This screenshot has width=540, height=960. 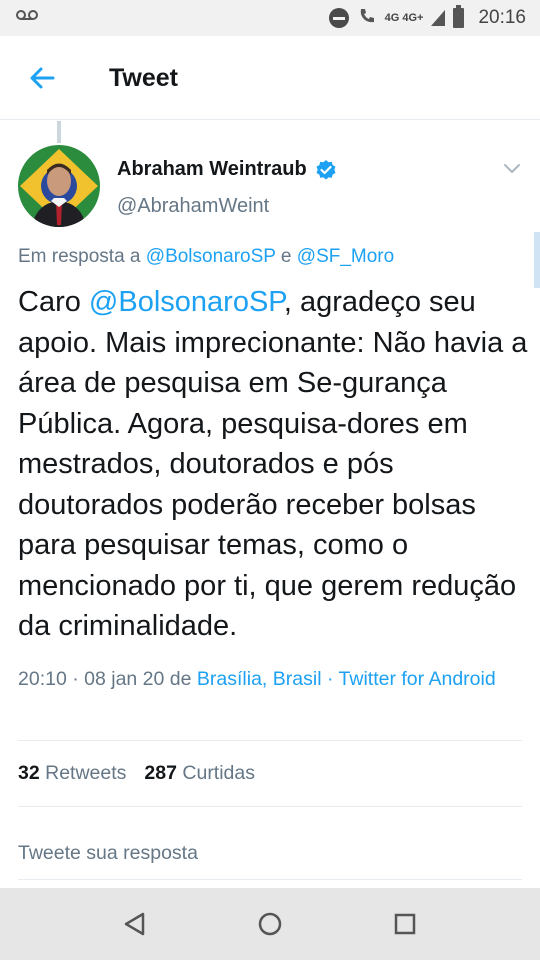 What do you see at coordinates (417, 679) in the screenshot?
I see `source-link: Twitter for Android` at bounding box center [417, 679].